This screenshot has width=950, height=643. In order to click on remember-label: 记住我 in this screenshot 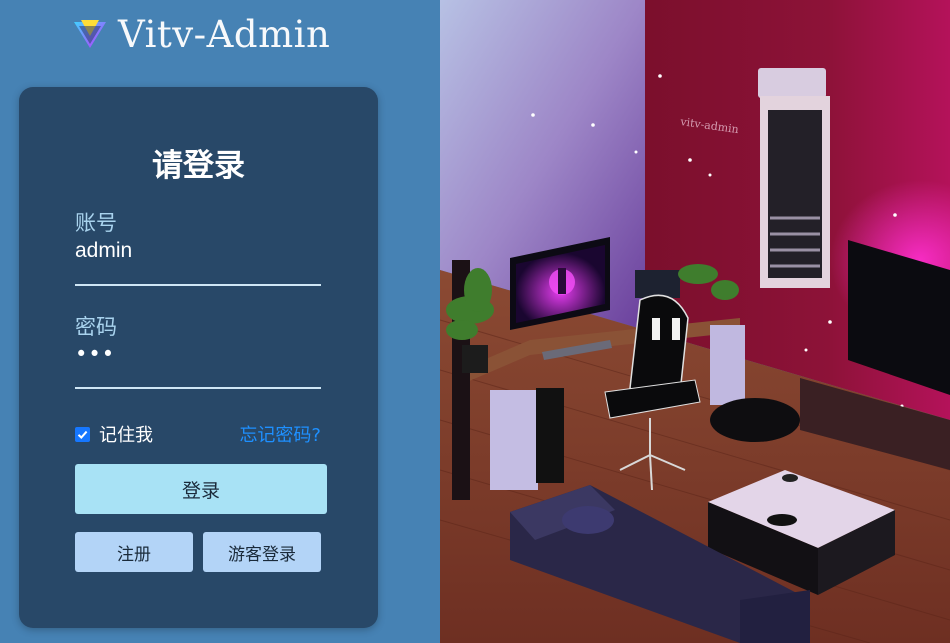, I will do `click(126, 435)`.